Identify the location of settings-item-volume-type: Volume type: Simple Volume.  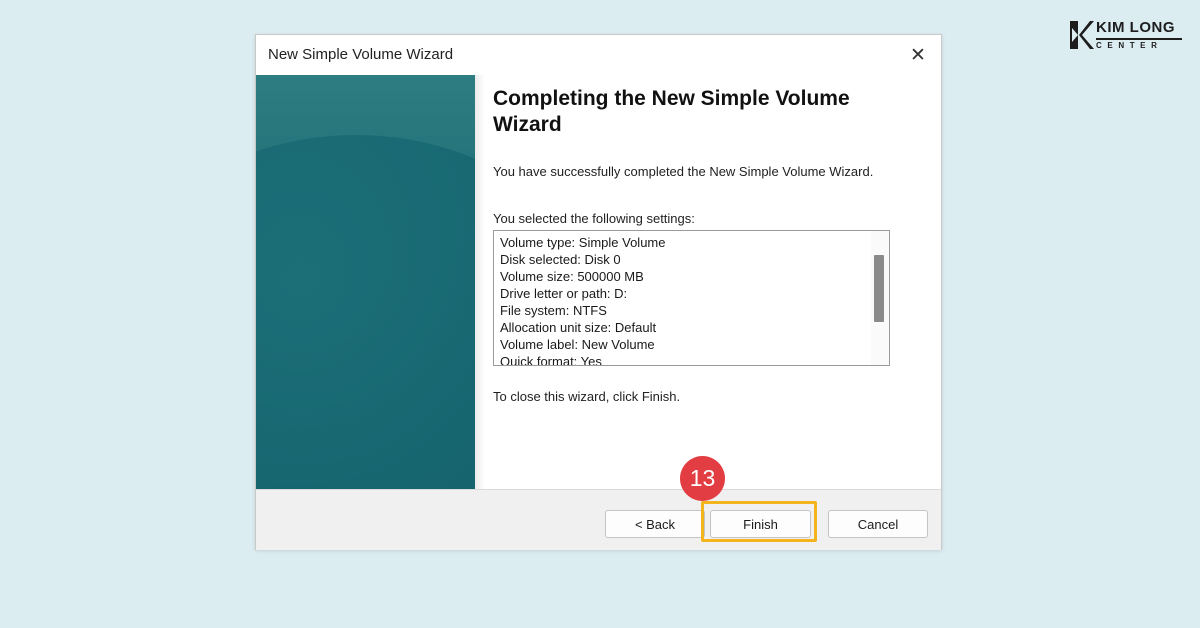
(583, 242).